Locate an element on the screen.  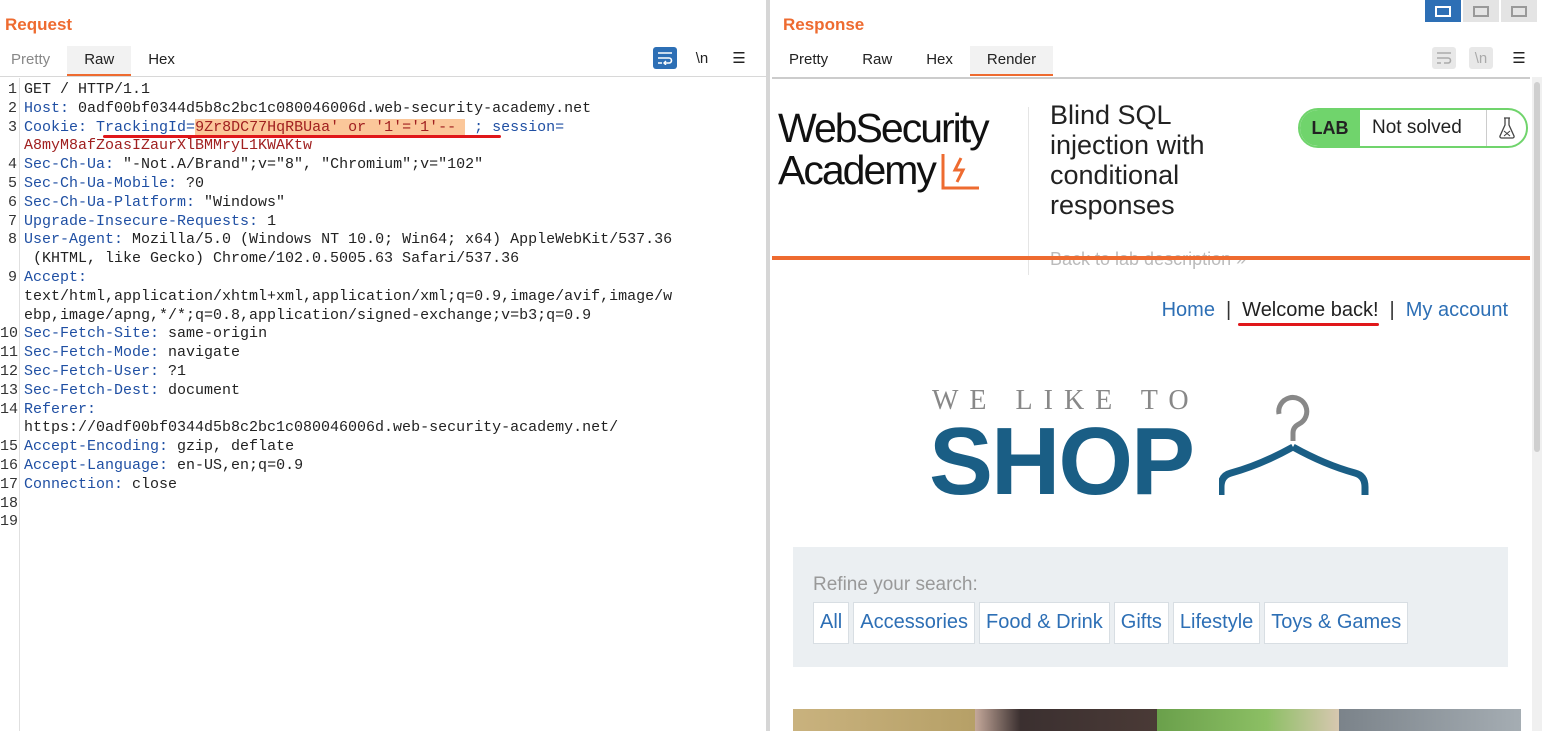
flask-icon is located at coordinates (1506, 128).